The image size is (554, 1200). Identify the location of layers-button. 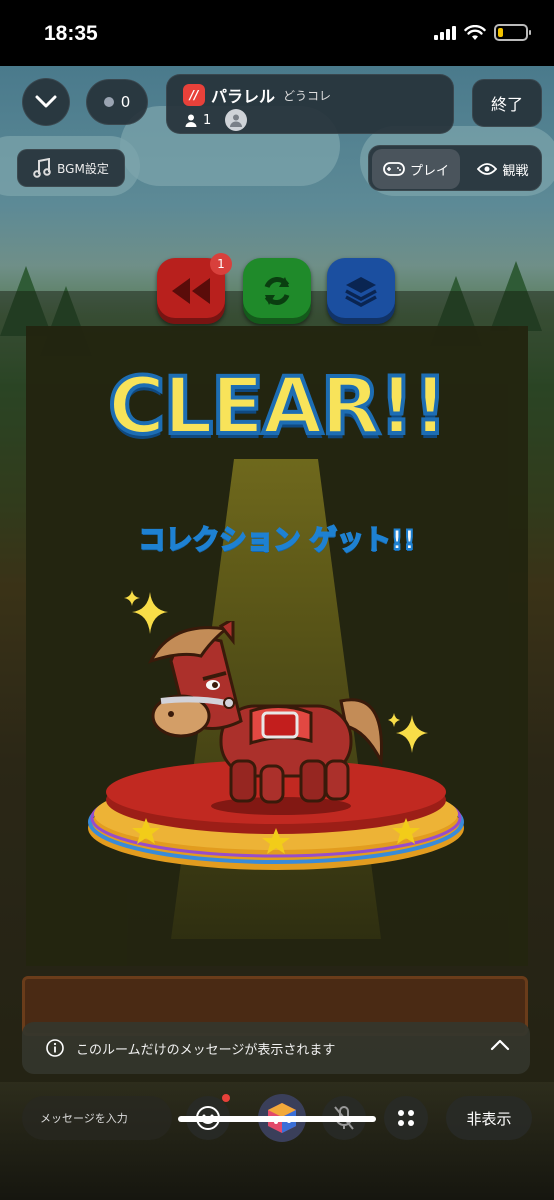
(361, 291).